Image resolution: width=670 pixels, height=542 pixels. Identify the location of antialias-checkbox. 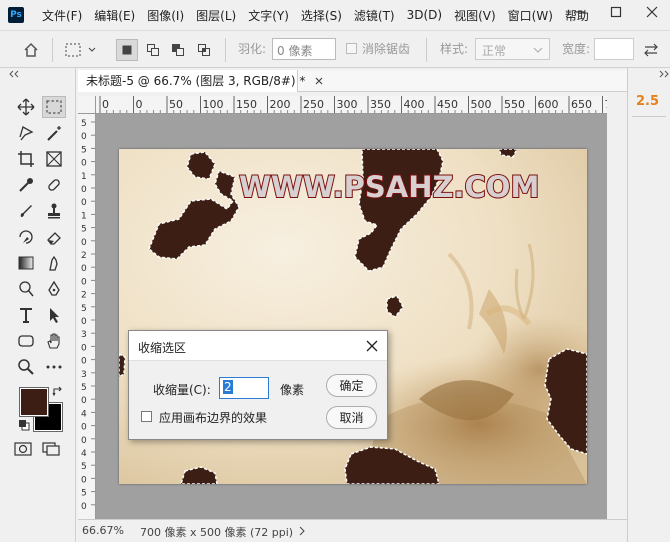
(351, 48).